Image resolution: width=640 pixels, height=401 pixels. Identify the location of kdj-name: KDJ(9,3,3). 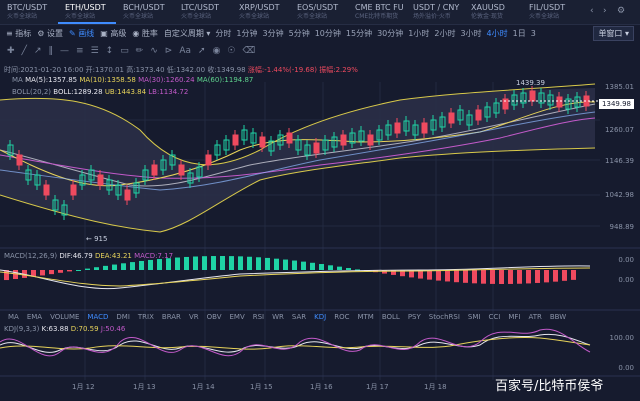
(22, 329).